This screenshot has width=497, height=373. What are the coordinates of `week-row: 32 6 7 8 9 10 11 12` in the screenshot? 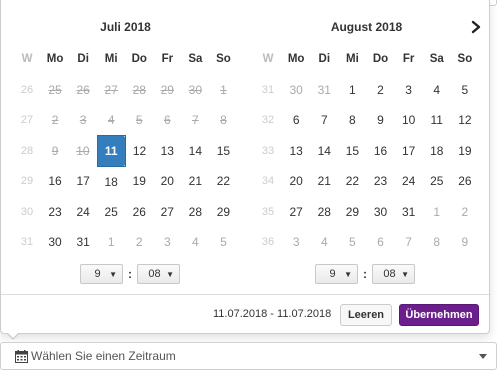 It's located at (366, 120).